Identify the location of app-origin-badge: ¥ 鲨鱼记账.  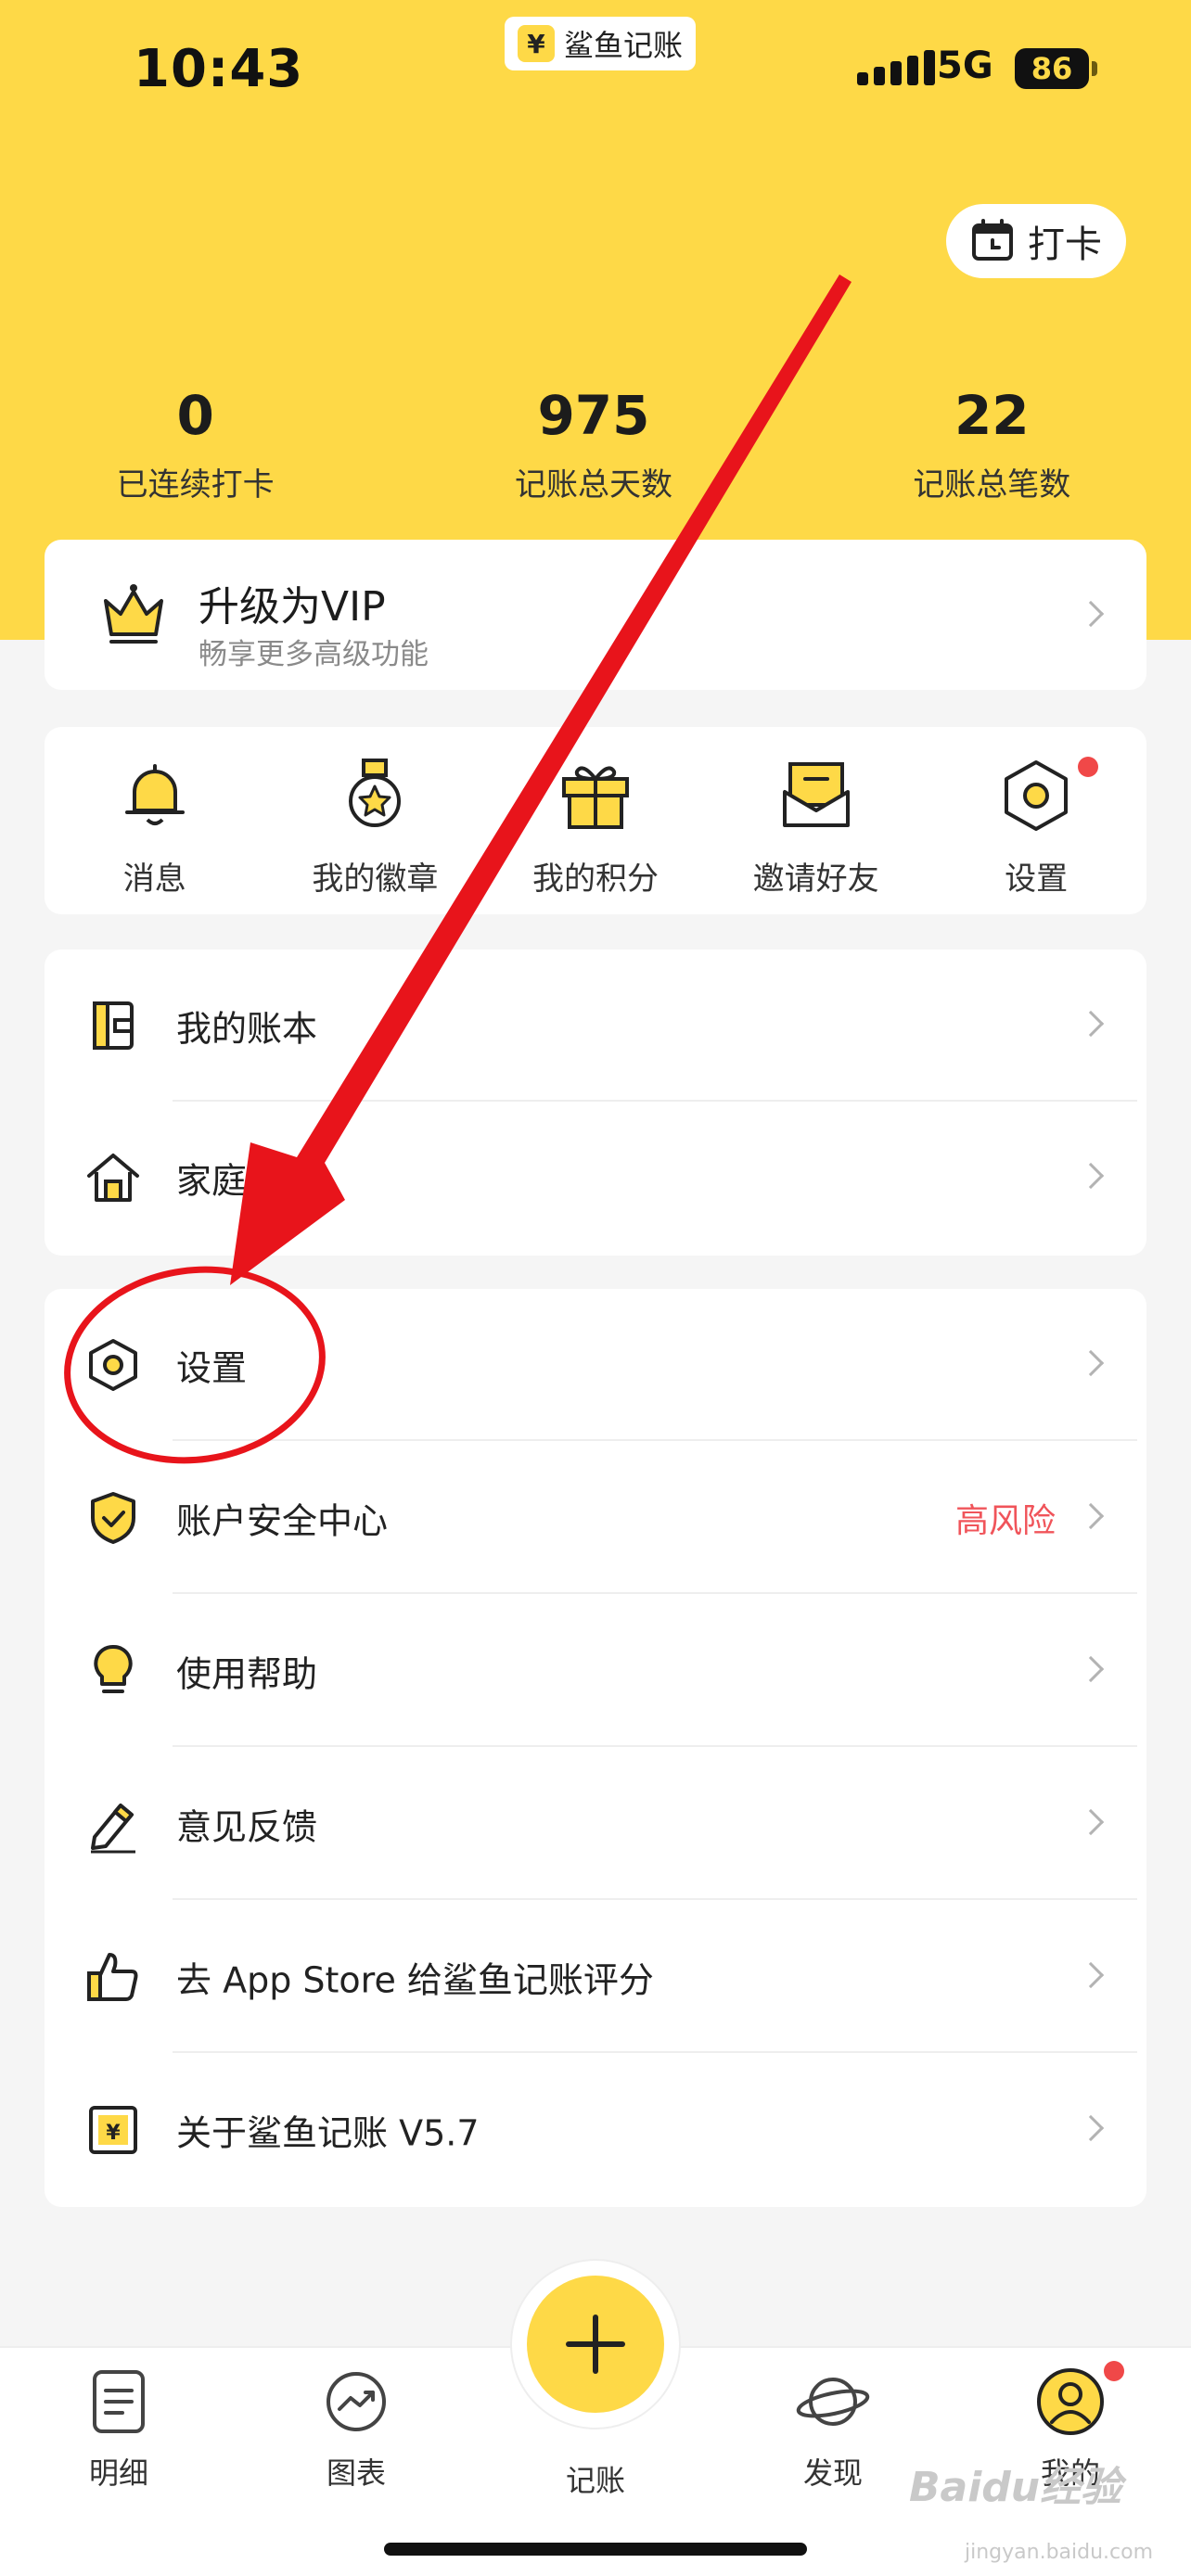
(601, 43).